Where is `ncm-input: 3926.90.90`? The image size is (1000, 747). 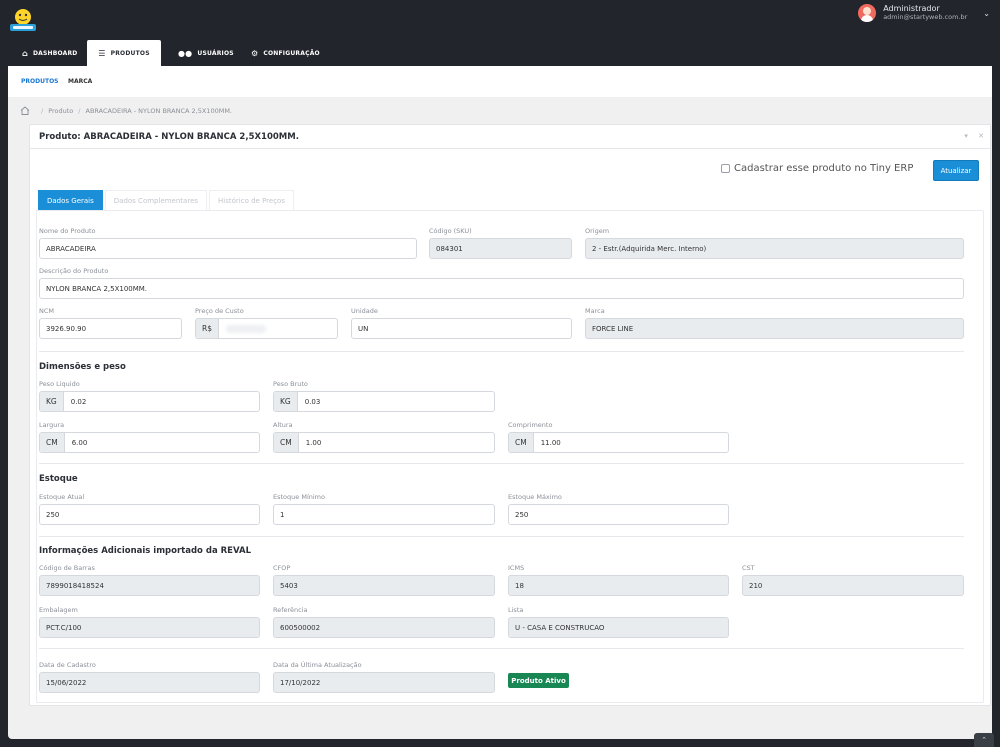
ncm-input: 3926.90.90 is located at coordinates (110, 328).